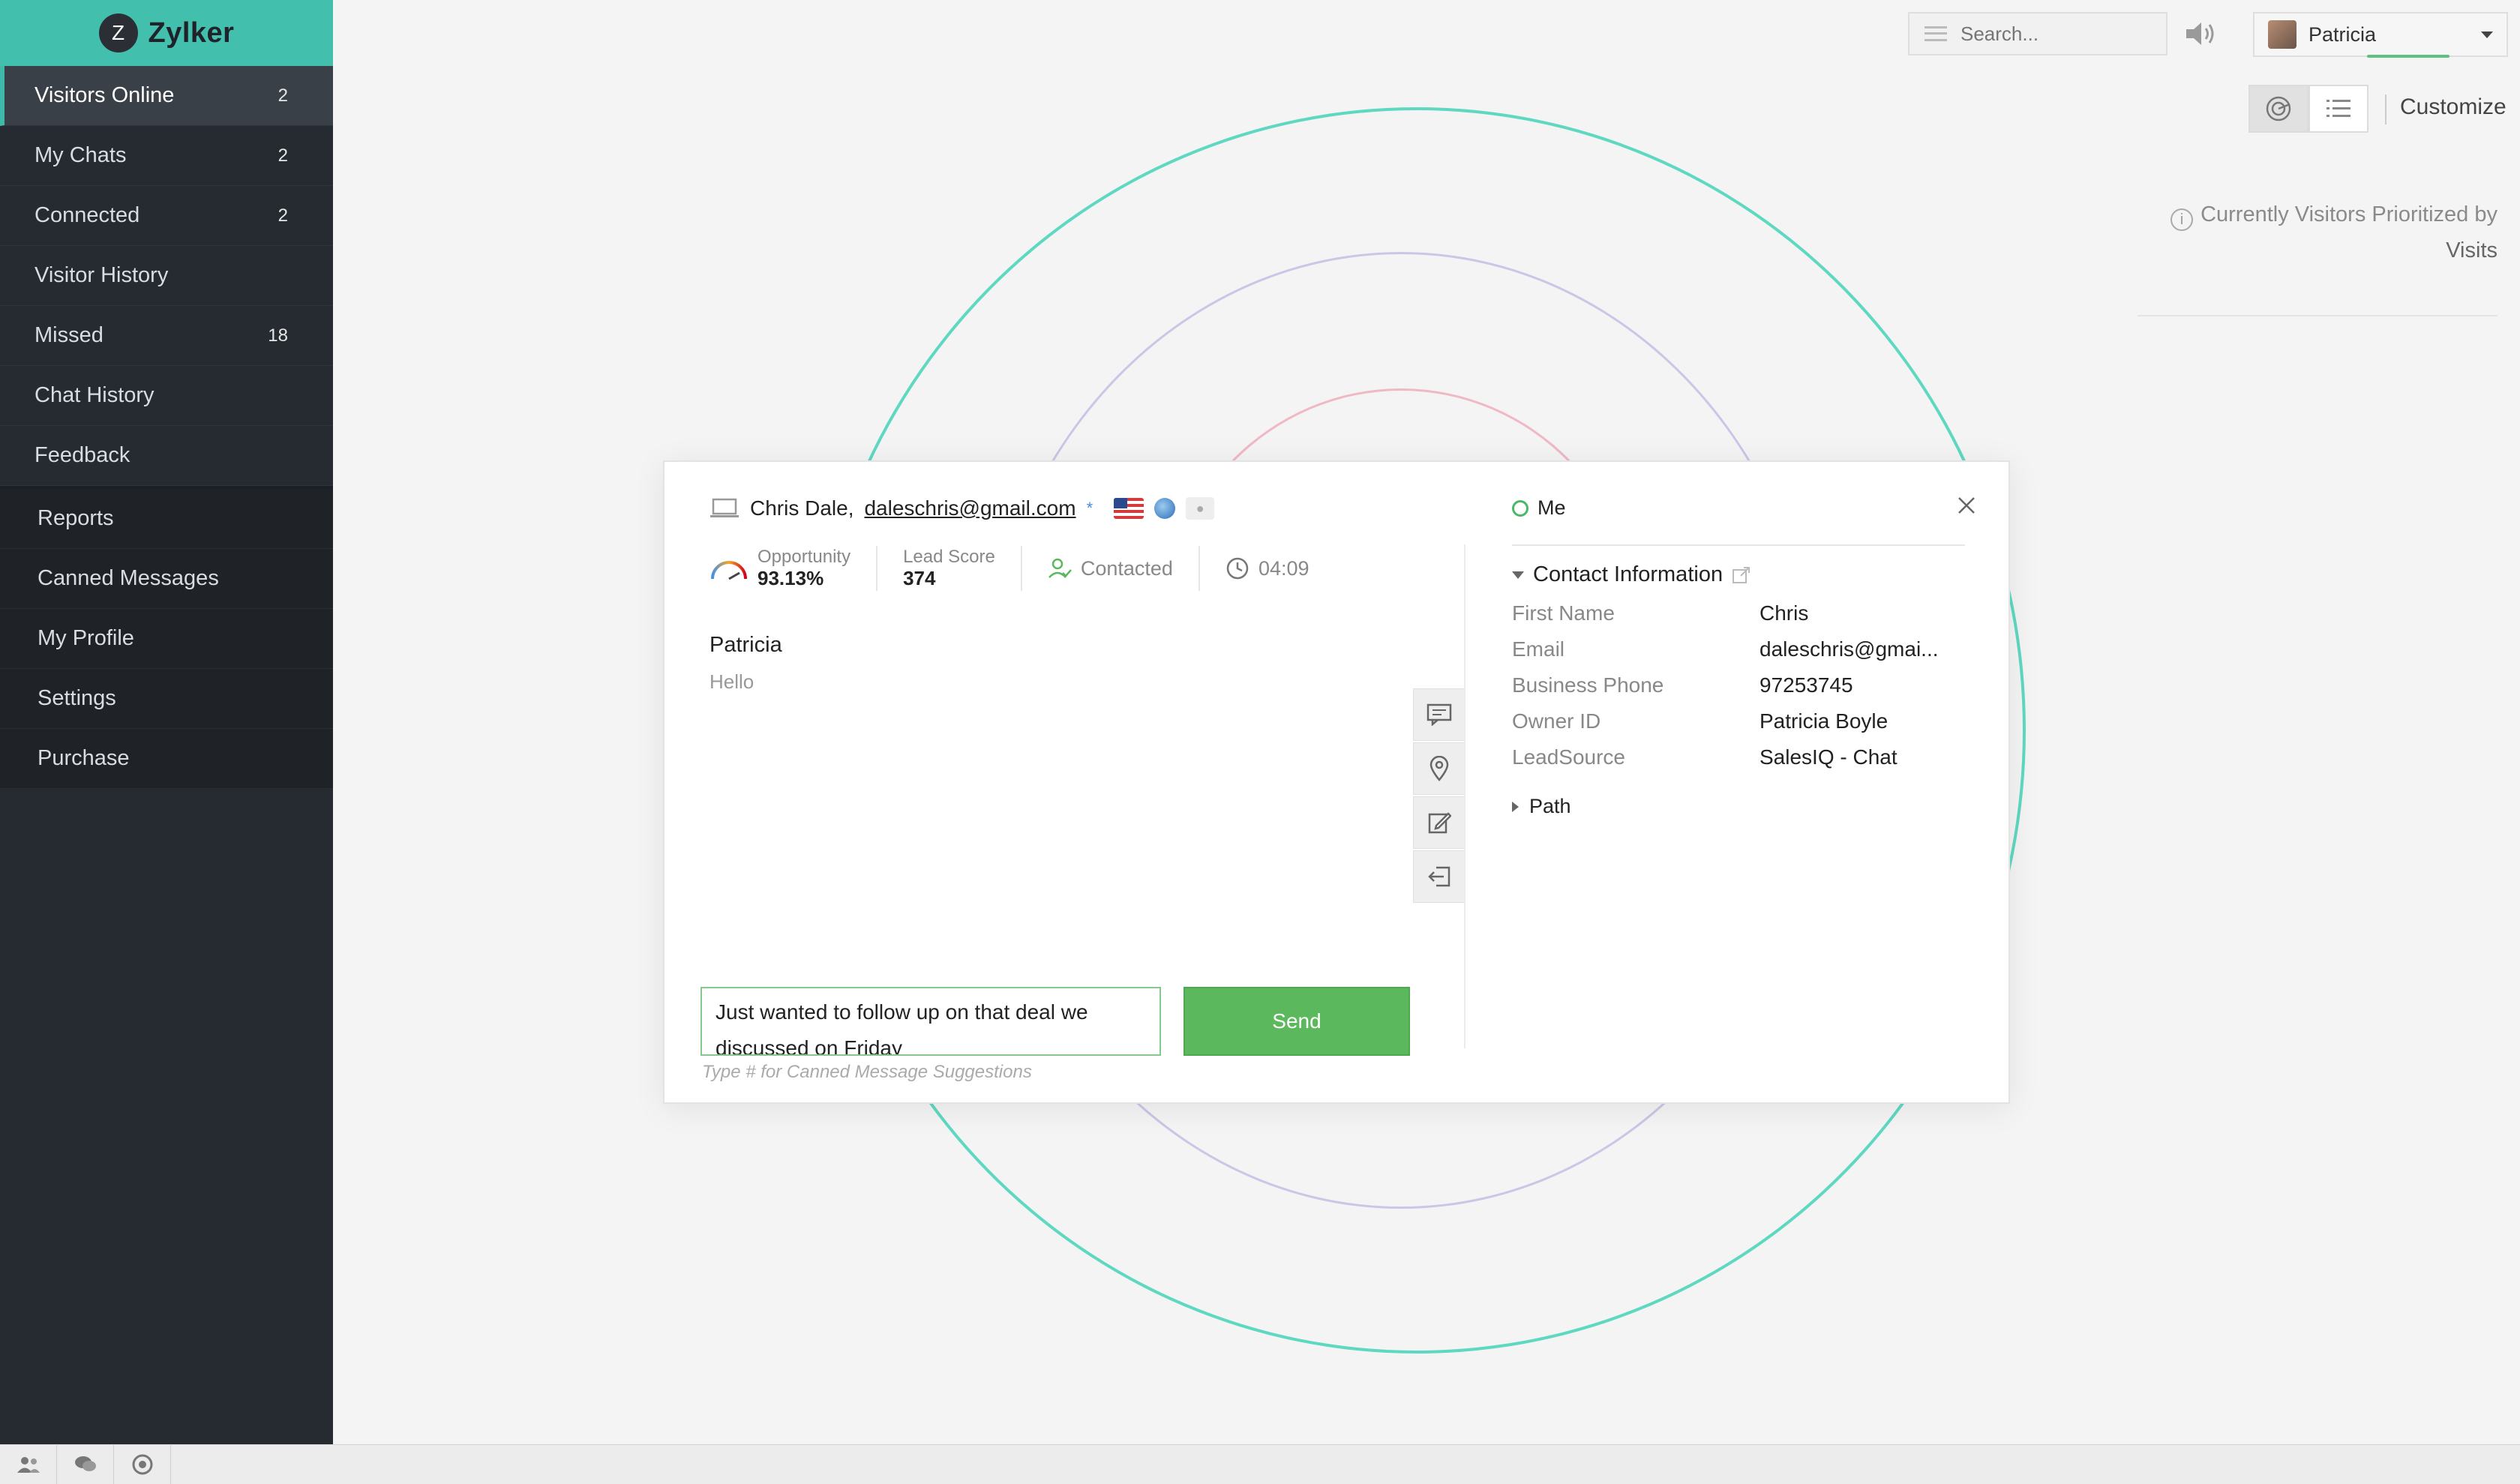 The image size is (2520, 1484). What do you see at coordinates (1237, 568) in the screenshot?
I see `clock-icon` at bounding box center [1237, 568].